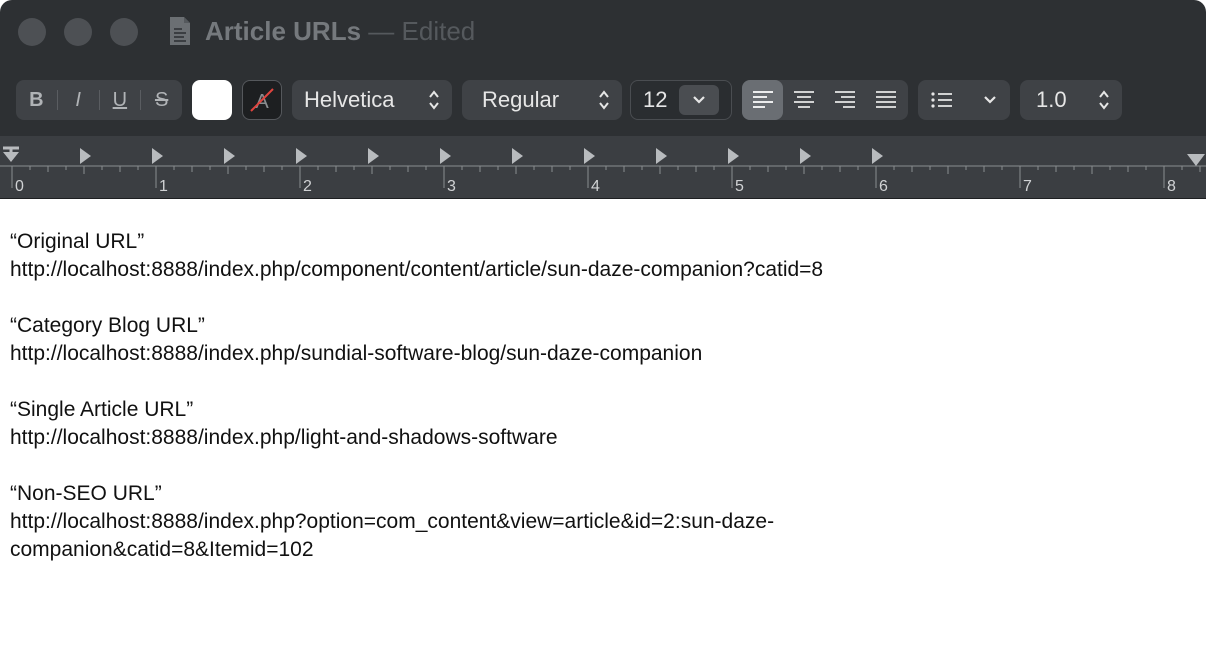  I want to click on strikethrough-button: S, so click(161, 100).